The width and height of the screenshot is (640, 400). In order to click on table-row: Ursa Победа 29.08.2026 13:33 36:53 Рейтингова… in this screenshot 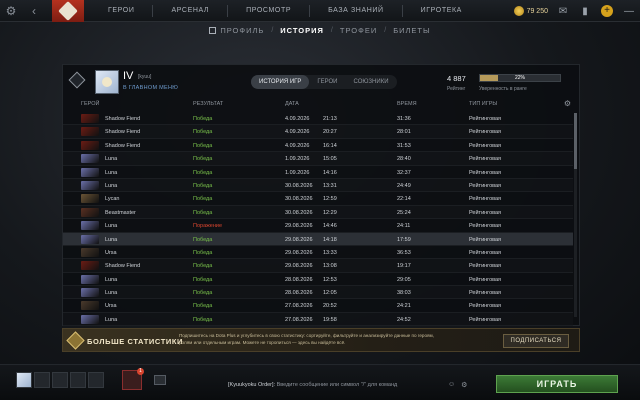, I will do `click(318, 253)`.